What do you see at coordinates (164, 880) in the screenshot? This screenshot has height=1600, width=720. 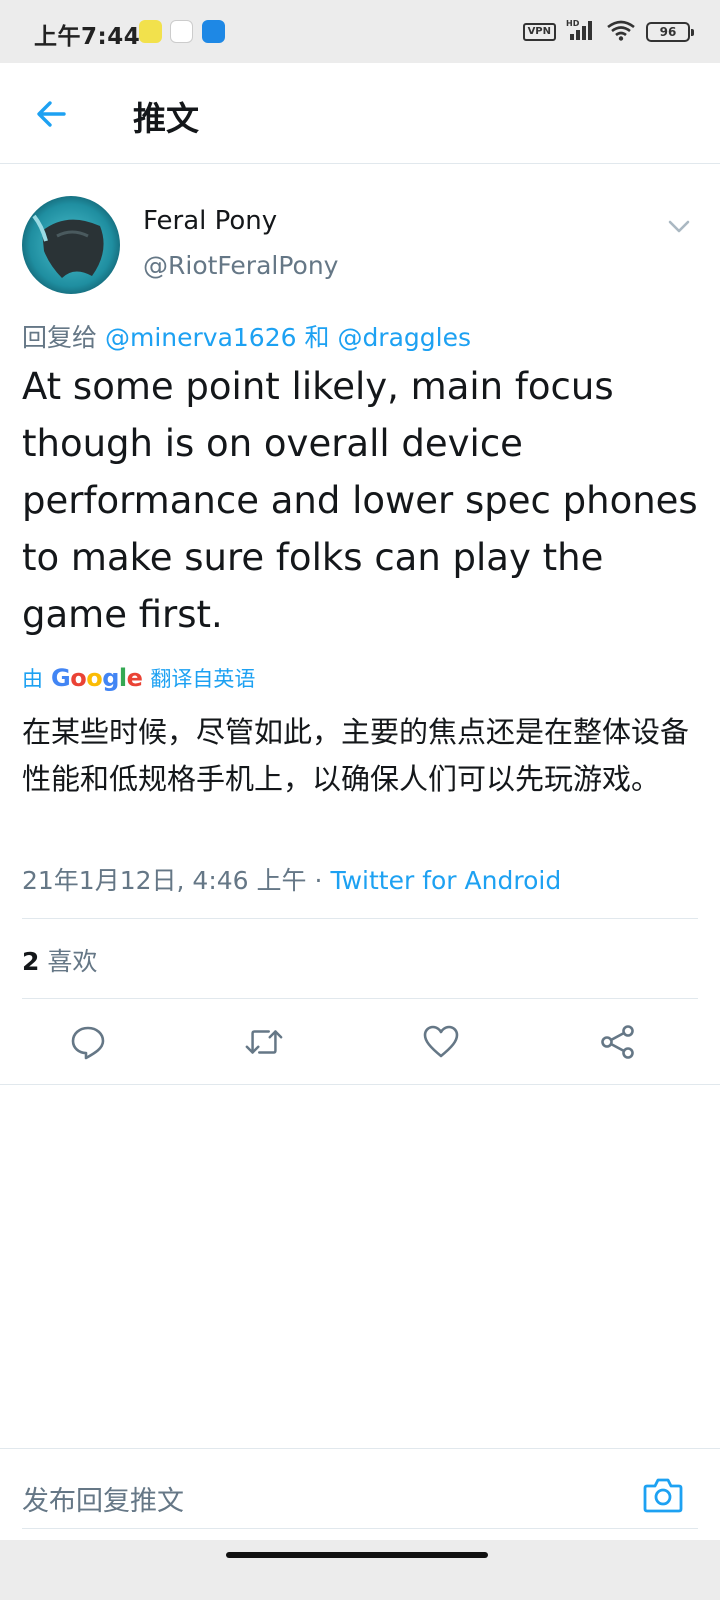 I see `tweet-timestamp: 21年1月12日, 4:46 上午` at bounding box center [164, 880].